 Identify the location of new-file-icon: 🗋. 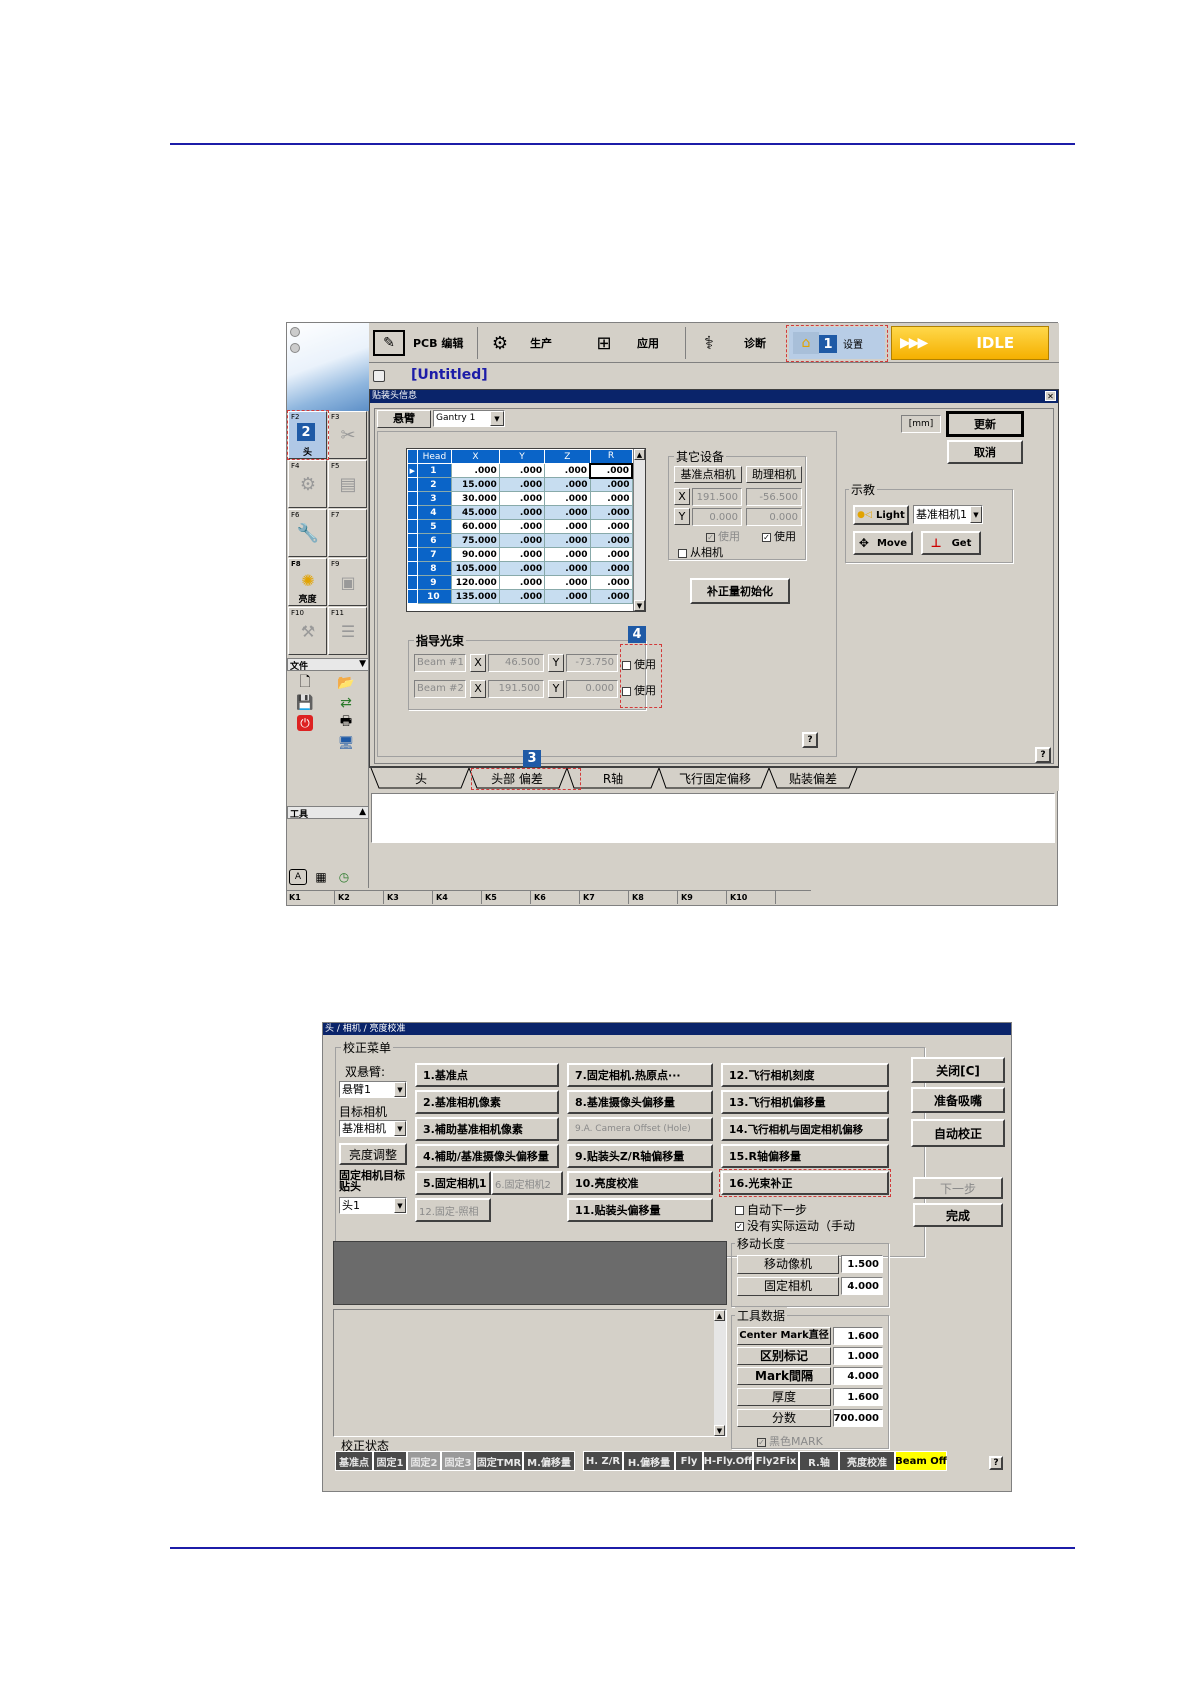
(305, 682).